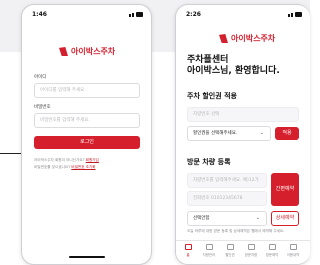 This screenshot has width=320, height=265. Describe the element at coordinates (42, 107) in the screenshot. I see `password-label: 비밀번호` at that location.